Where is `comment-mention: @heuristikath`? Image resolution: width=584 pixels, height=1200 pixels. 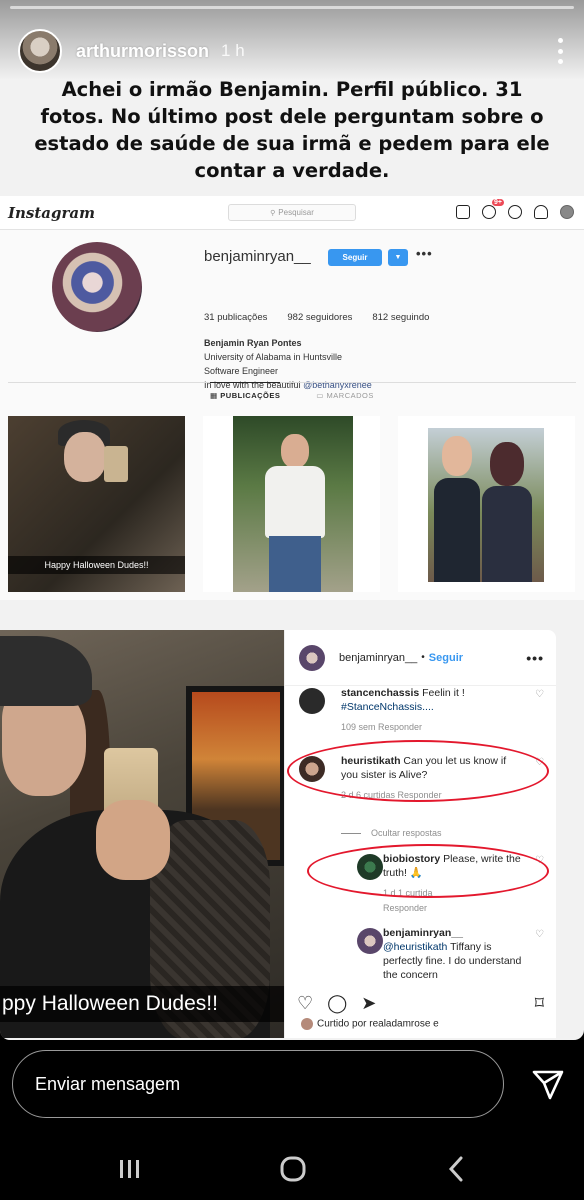
comment-mention: @heuristikath is located at coordinates (415, 947).